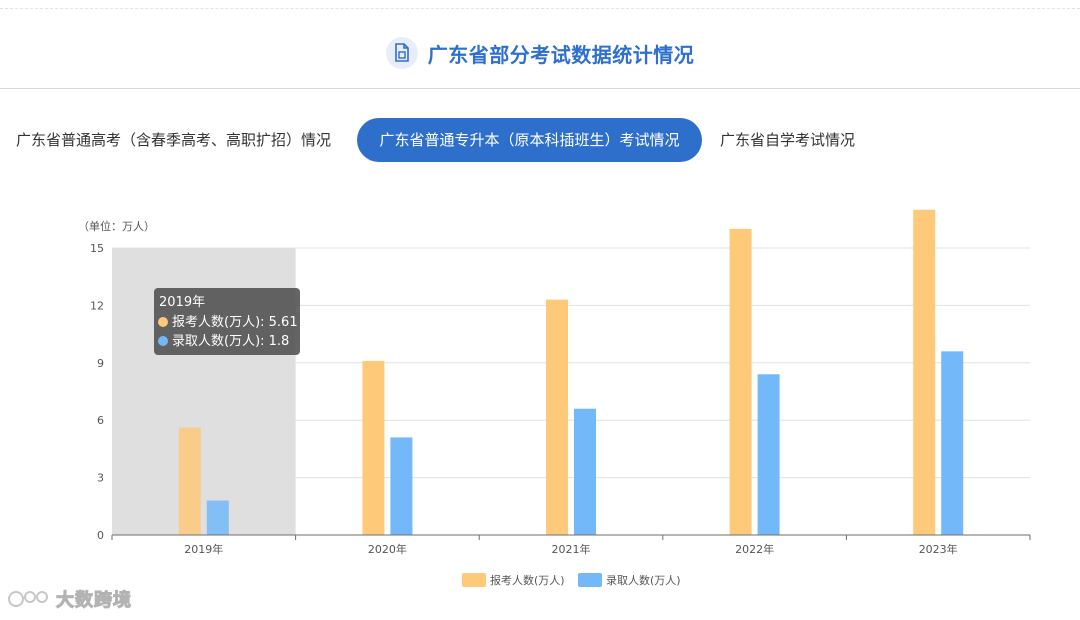 The height and width of the screenshot is (620, 1080). I want to click on x-tick-label: 2022年, so click(754, 549).